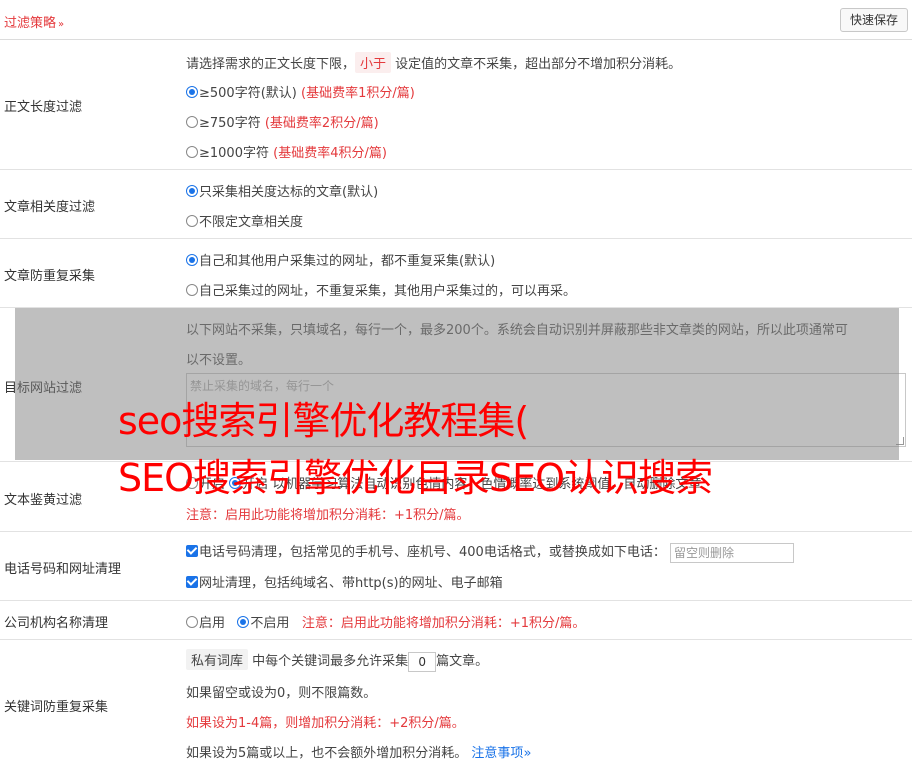  I want to click on row-label: 电话号码和网址清理, so click(63, 569).